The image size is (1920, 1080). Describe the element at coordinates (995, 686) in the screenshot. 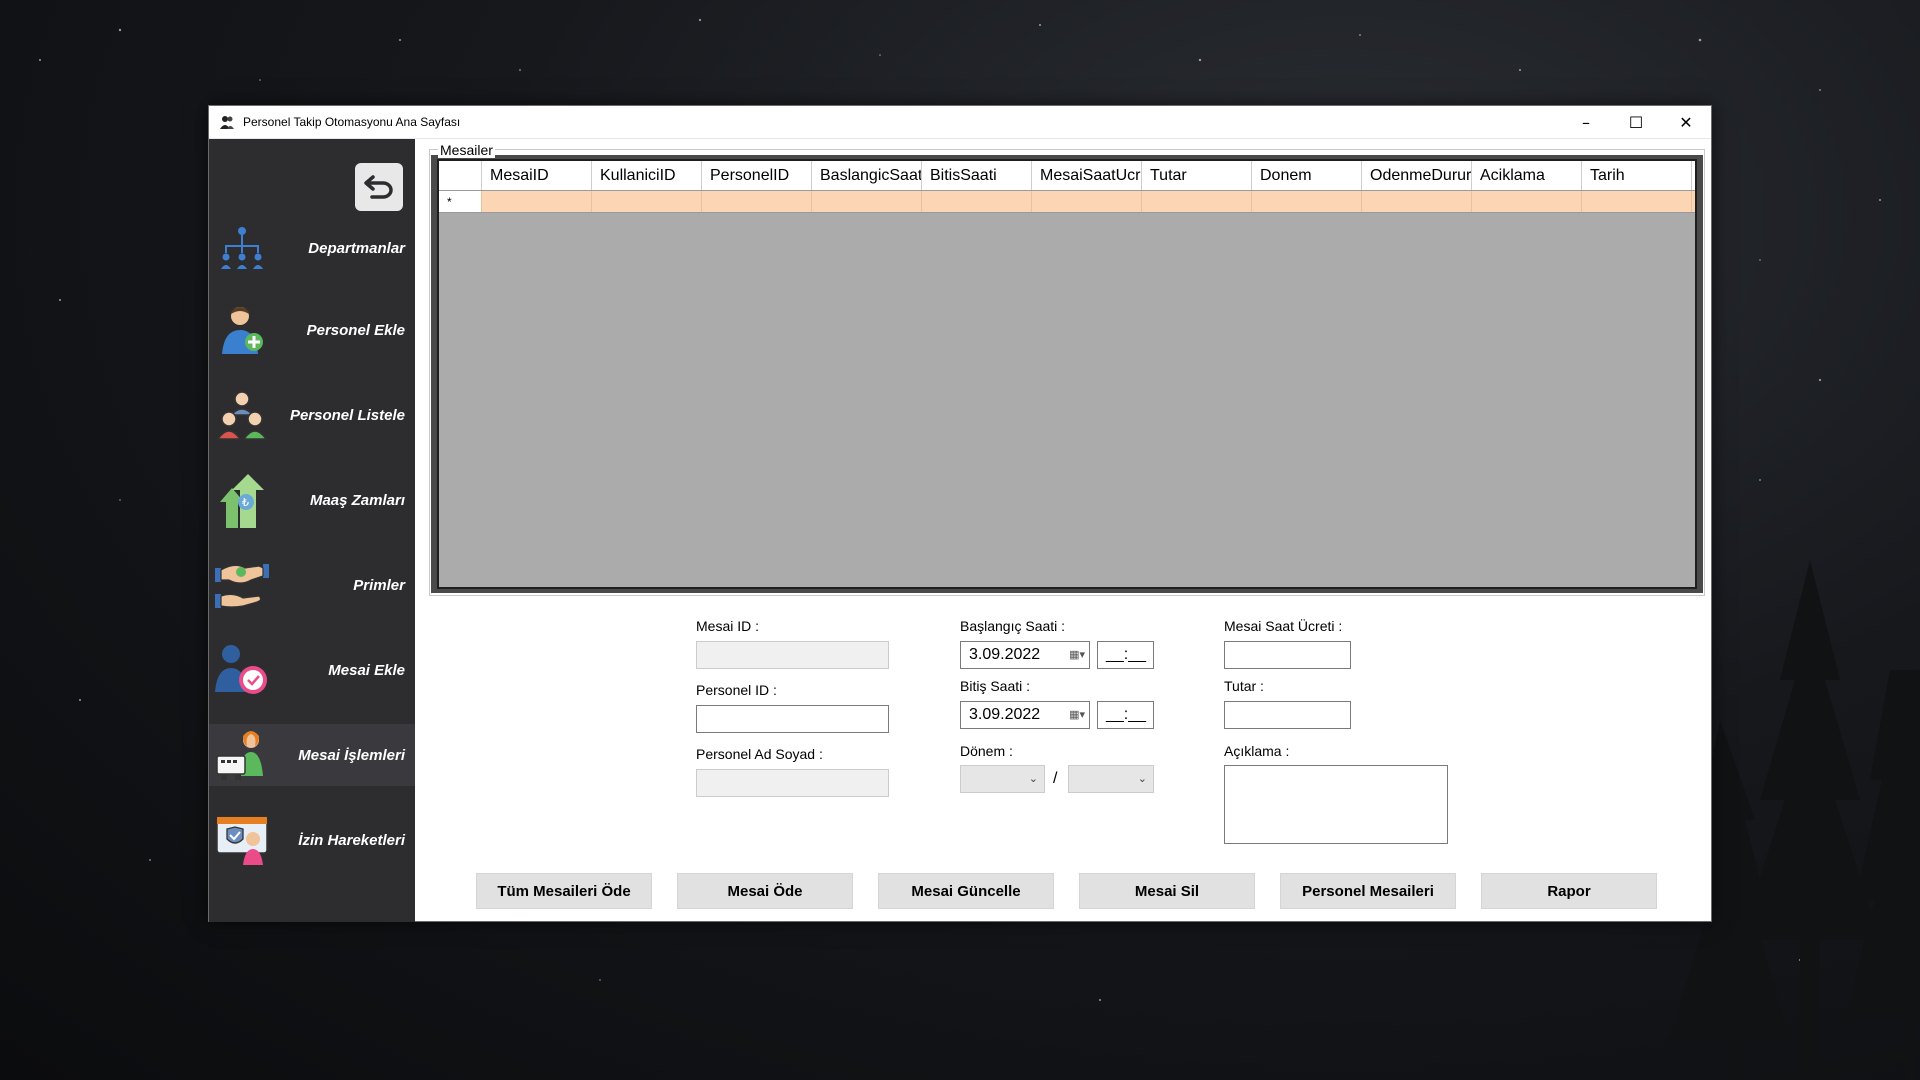

I see `bitis-saati-label: Bitiş Saati :` at that location.